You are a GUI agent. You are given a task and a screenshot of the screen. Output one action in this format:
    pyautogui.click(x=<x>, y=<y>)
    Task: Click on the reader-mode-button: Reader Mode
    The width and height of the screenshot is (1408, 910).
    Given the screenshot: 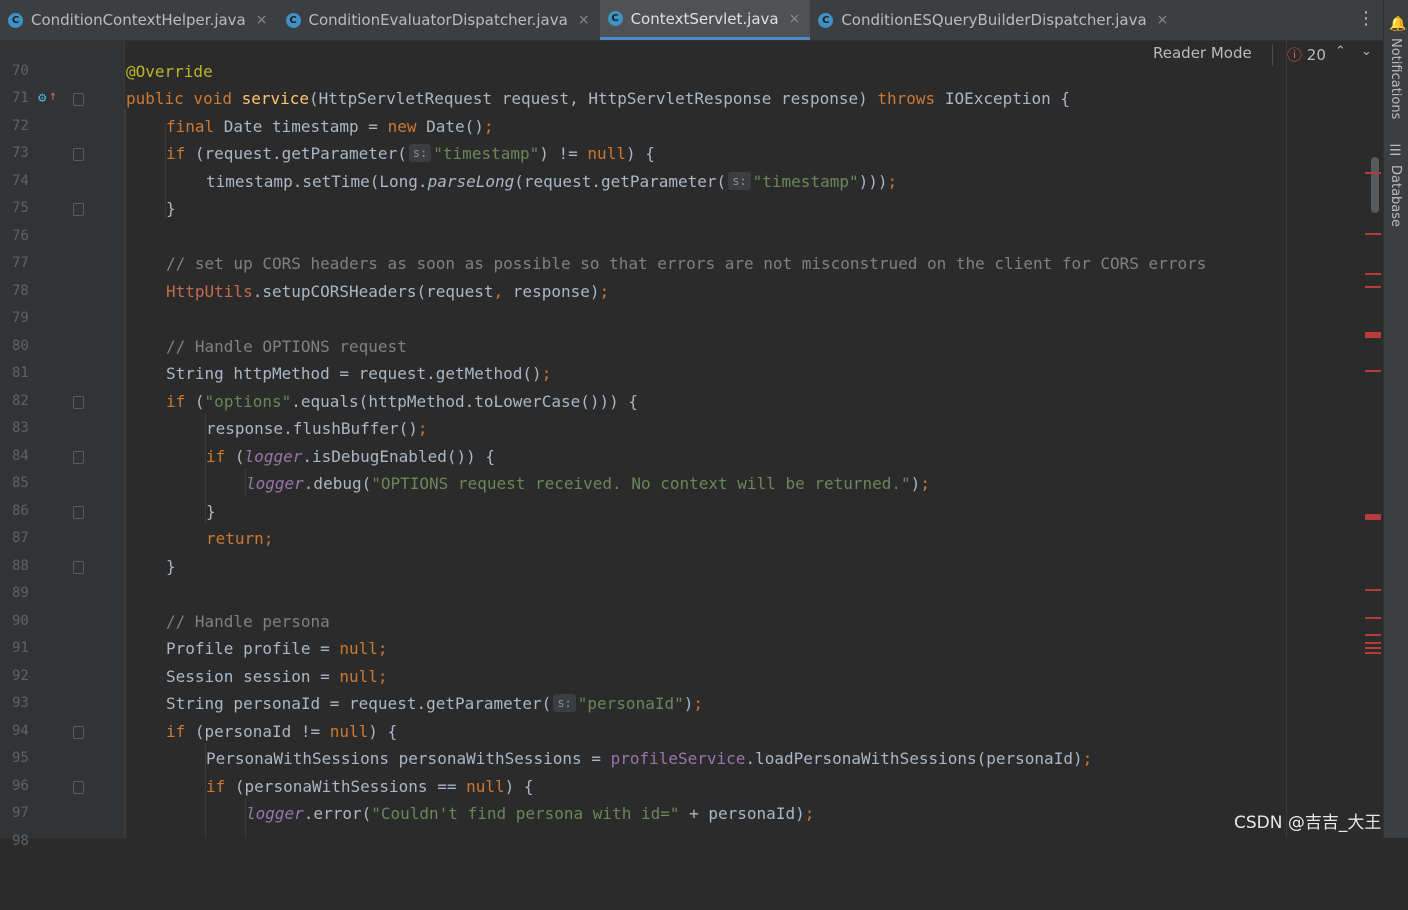 What is the action you would take?
    pyautogui.click(x=1202, y=53)
    